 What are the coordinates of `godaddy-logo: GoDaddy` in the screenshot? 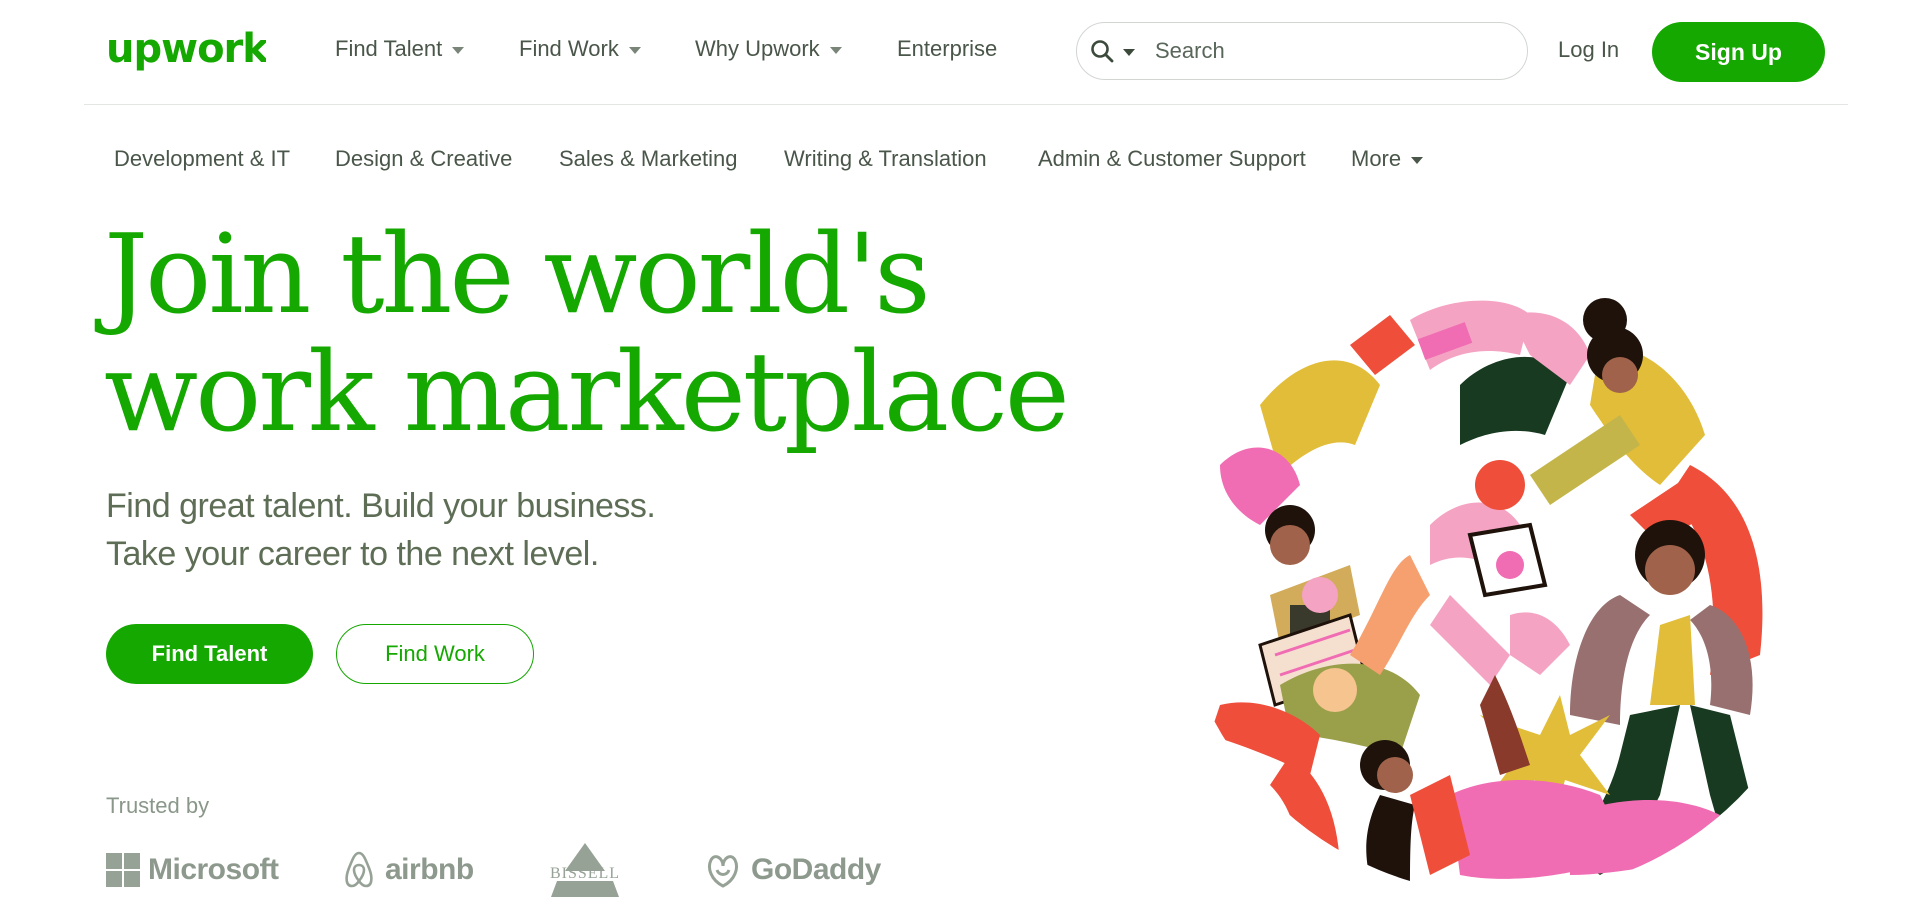 It's located at (792, 870).